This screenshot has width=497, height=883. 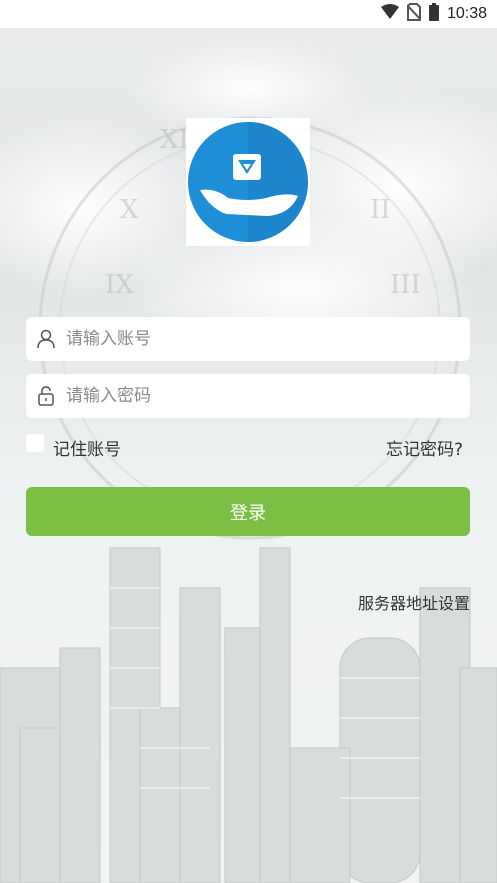 What do you see at coordinates (248, 511) in the screenshot?
I see `login-button: 登录` at bounding box center [248, 511].